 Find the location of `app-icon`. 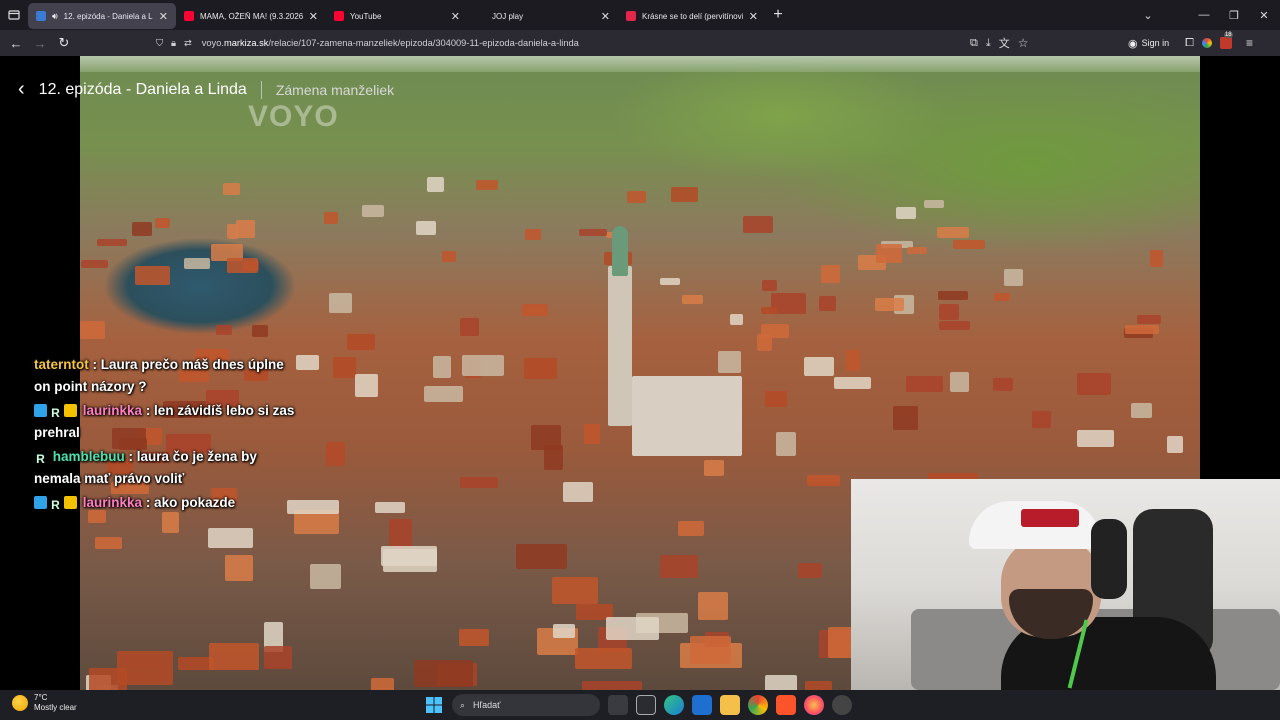

app-icon is located at coordinates (842, 705).